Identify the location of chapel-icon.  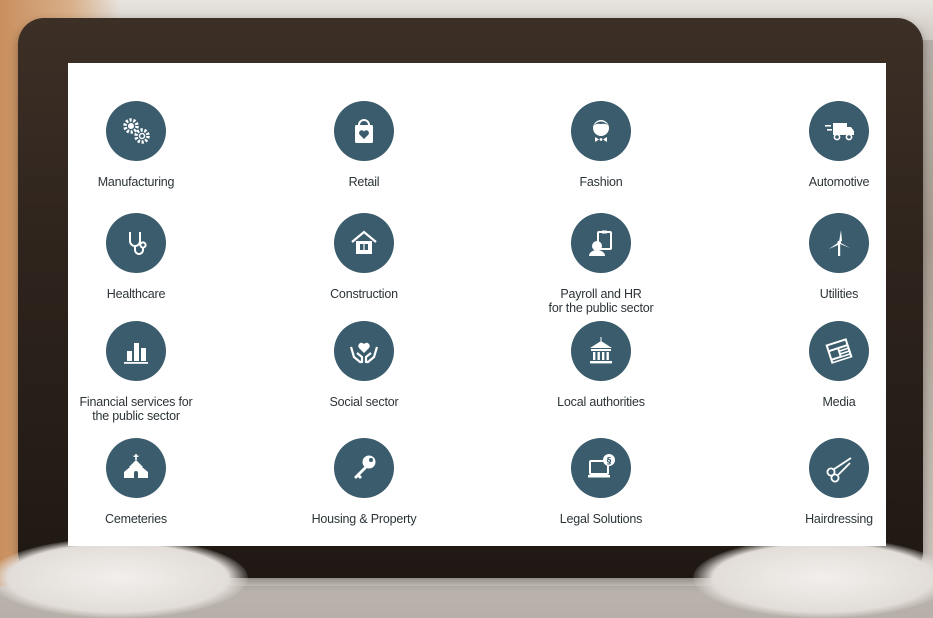
(136, 468).